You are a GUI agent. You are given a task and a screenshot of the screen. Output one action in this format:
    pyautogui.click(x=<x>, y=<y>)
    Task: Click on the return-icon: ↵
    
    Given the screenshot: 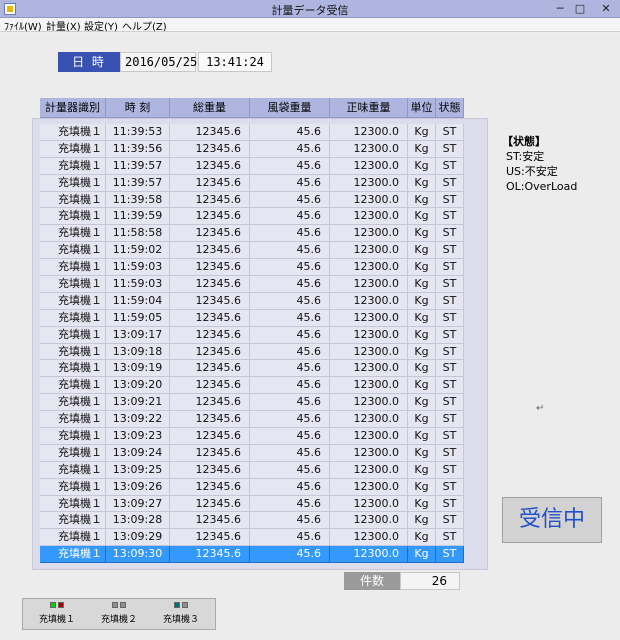 What is the action you would take?
    pyautogui.click(x=540, y=408)
    